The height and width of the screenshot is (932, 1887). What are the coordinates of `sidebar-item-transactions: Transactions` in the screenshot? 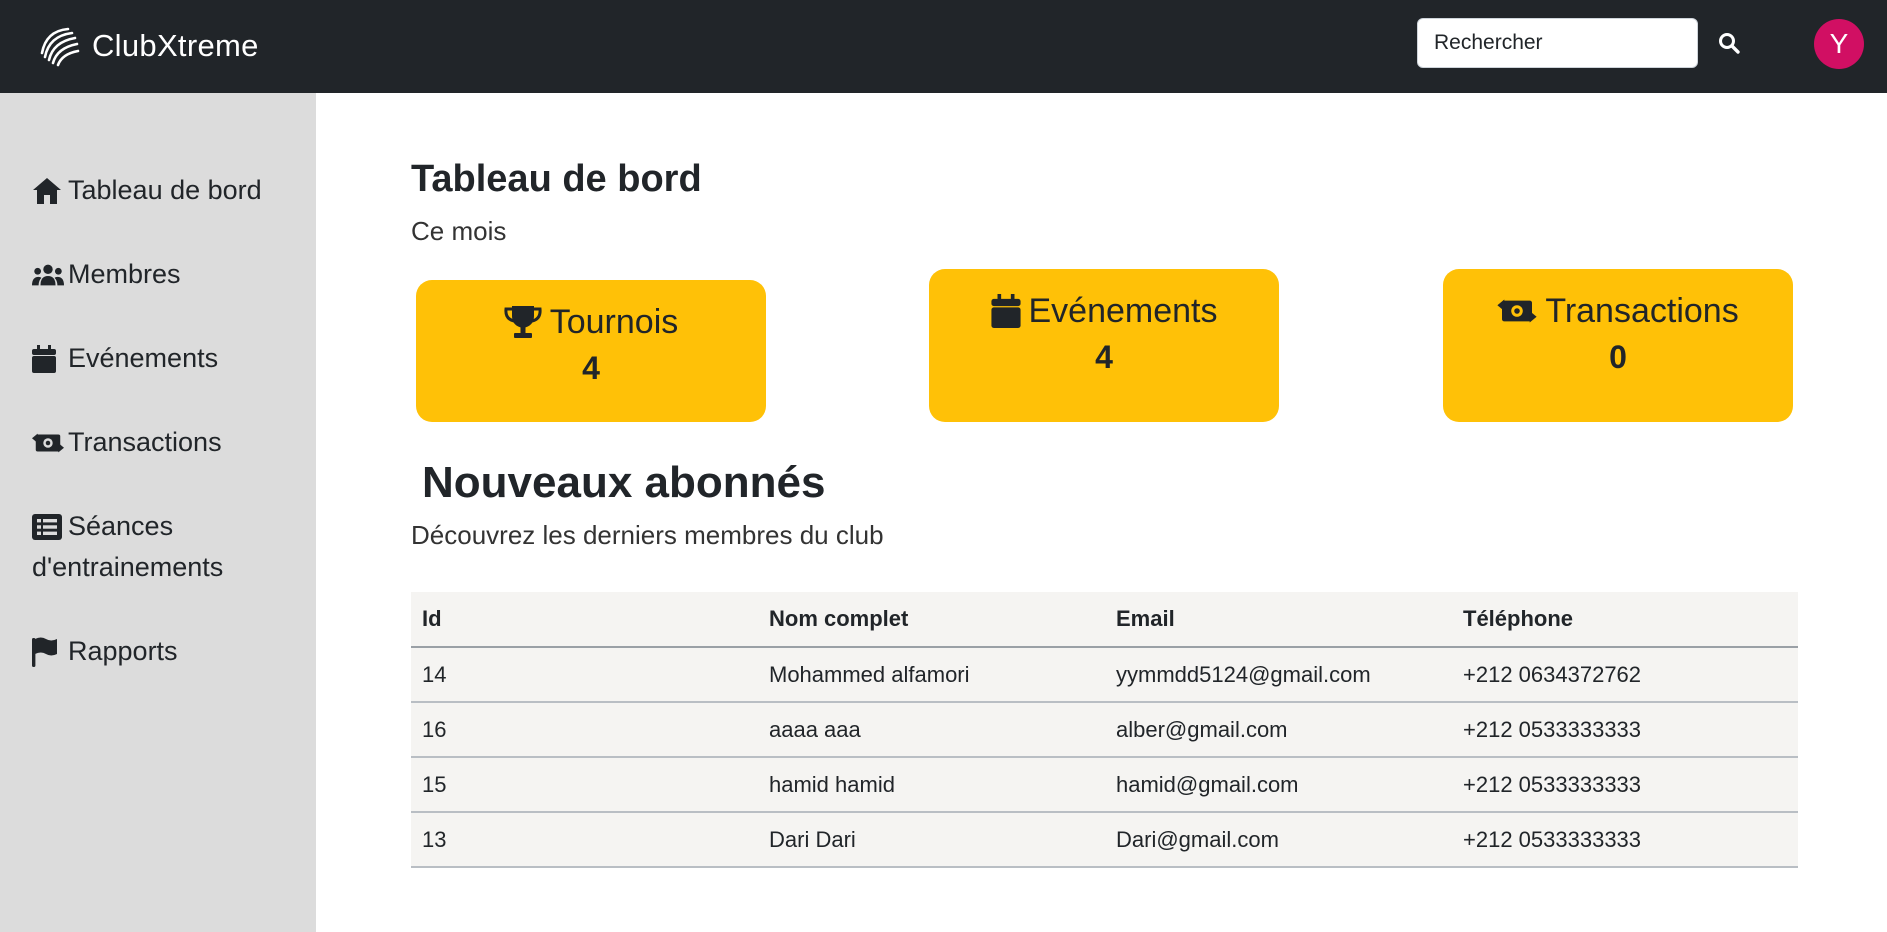 It's located at (167, 442).